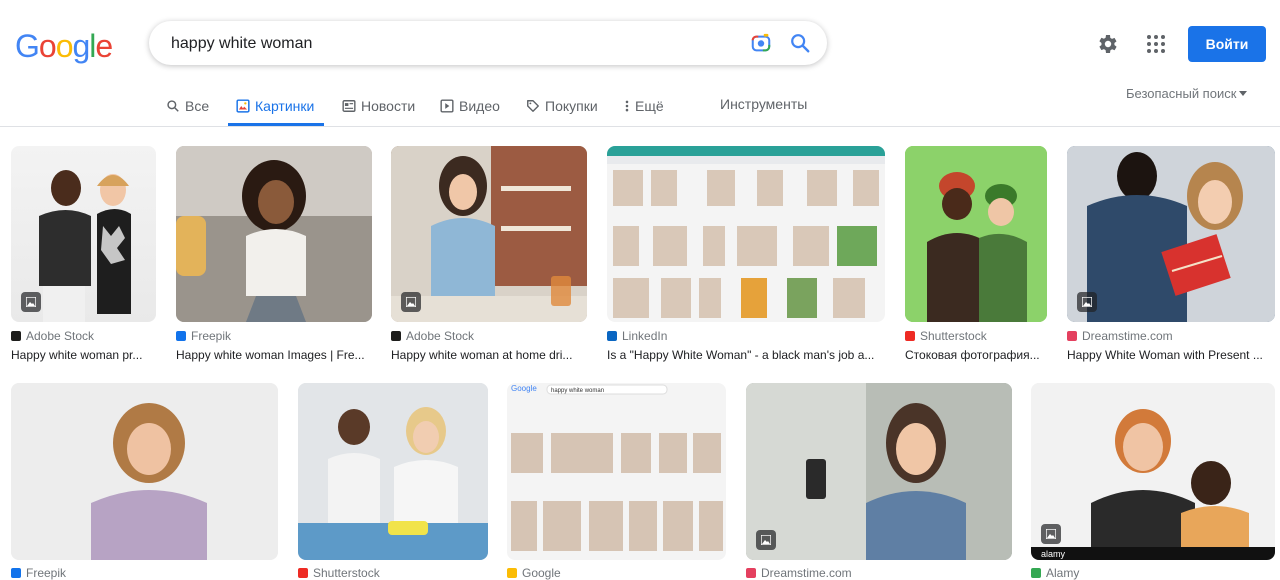 Image resolution: width=1280 pixels, height=580 pixels. I want to click on photo-couple-dishes, so click(393, 471).